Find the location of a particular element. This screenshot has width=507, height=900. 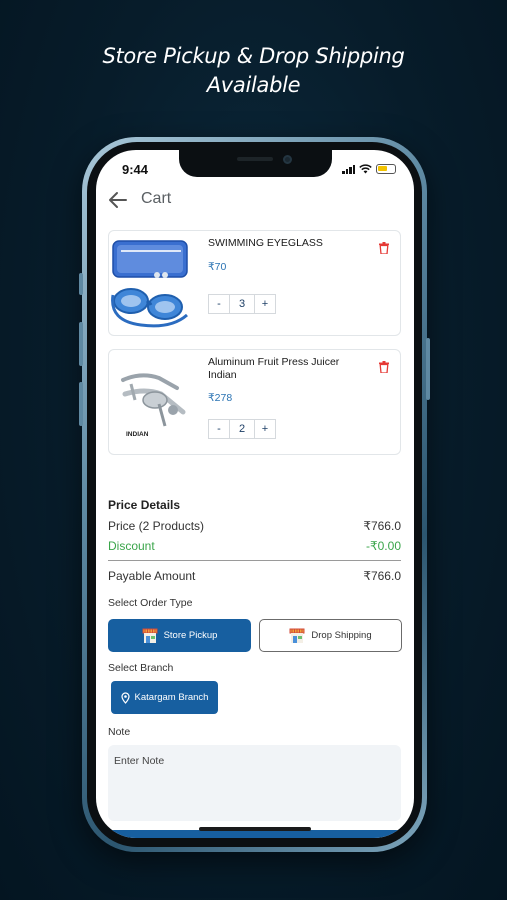

volume-down-button is located at coordinates (81, 404).